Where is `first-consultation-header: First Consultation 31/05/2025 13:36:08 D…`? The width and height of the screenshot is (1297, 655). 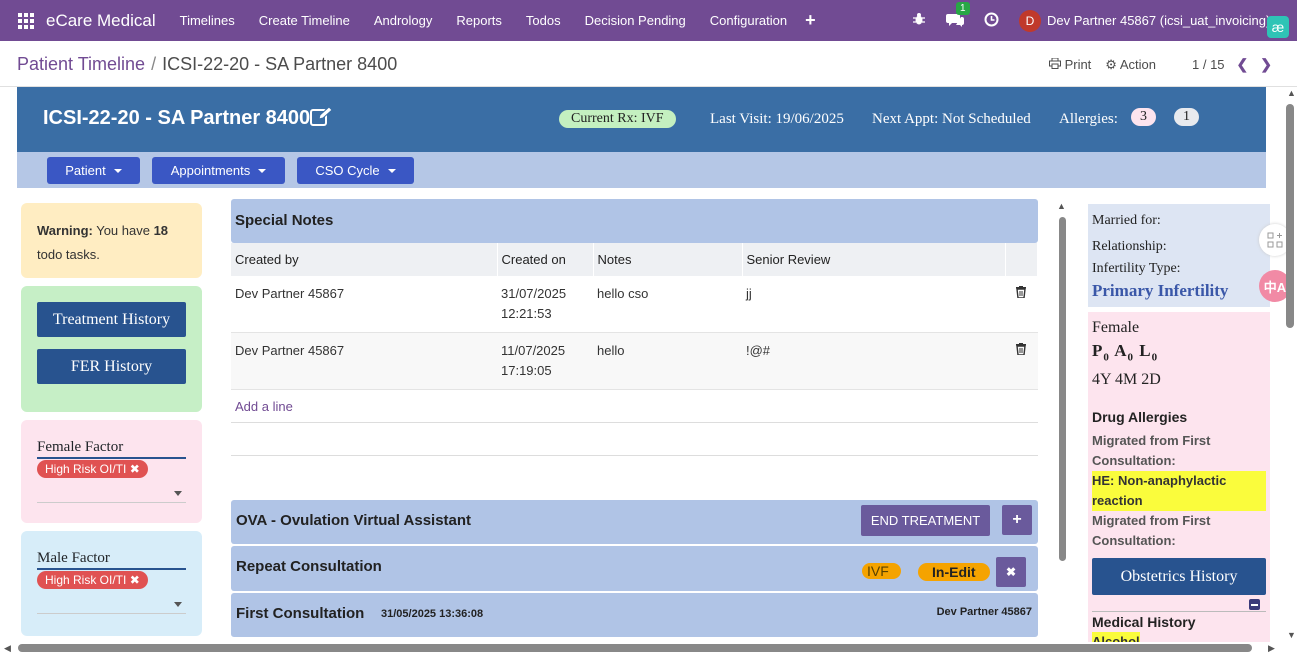
first-consultation-header: First Consultation 31/05/2025 13:36:08 D… is located at coordinates (634, 615).